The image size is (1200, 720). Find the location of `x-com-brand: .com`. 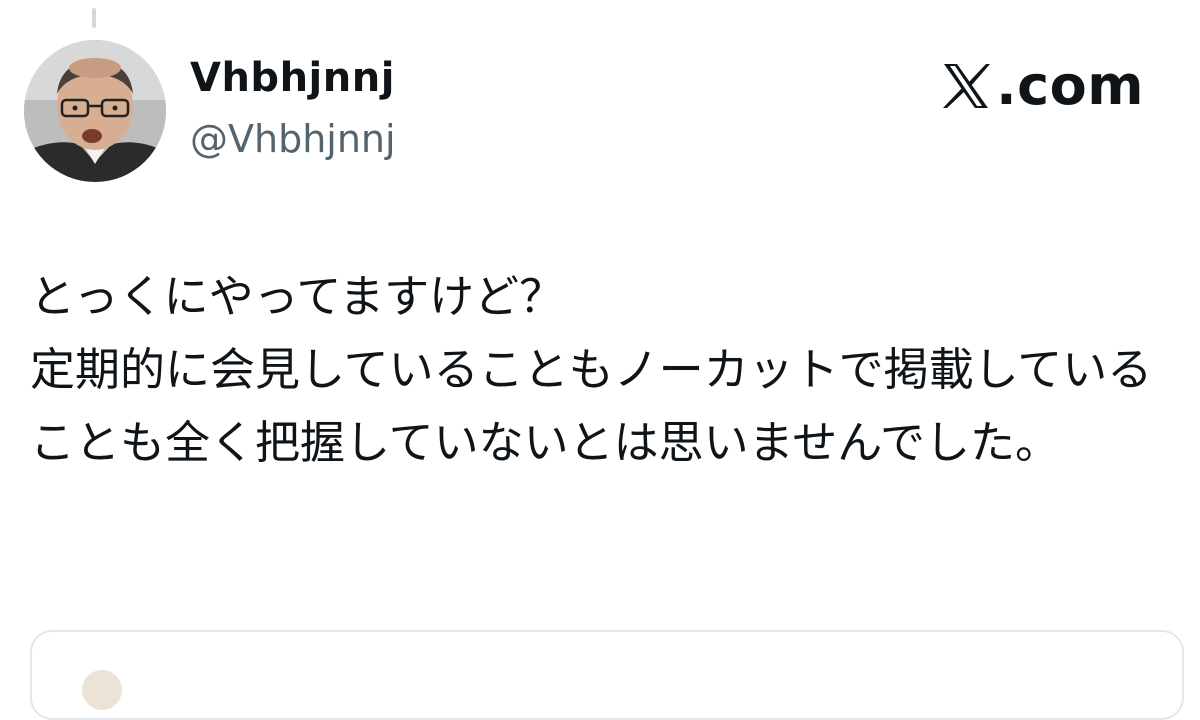

x-com-brand: .com is located at coordinates (1042, 86).